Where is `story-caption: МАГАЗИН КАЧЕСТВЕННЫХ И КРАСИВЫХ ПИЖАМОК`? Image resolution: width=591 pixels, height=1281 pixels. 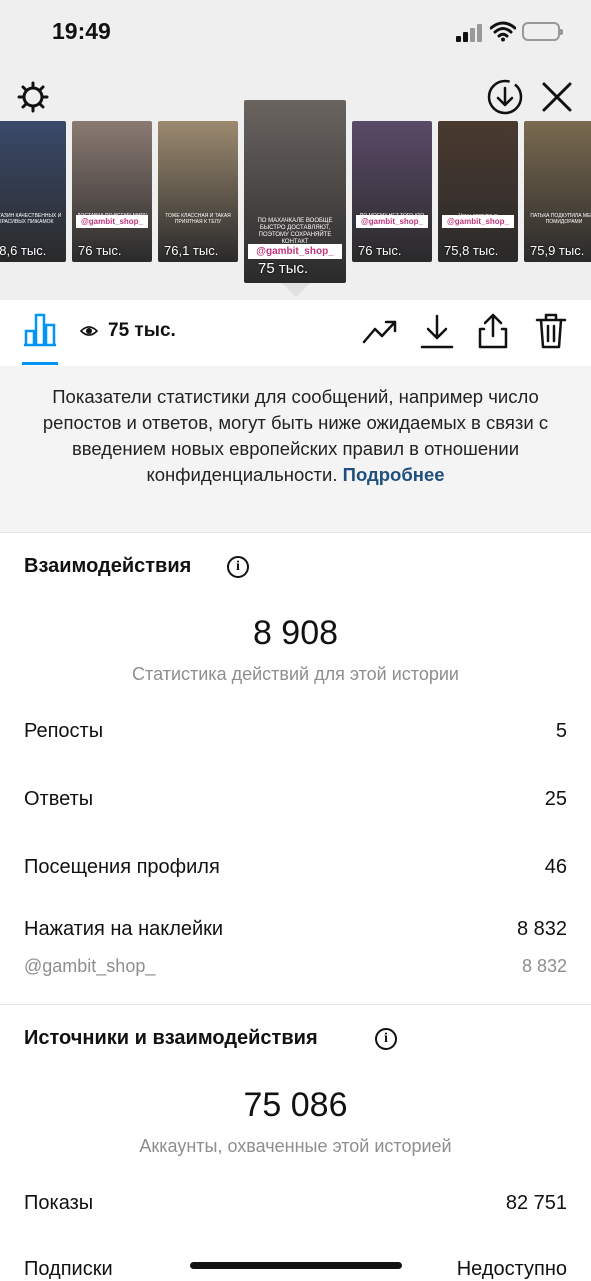
story-caption: МАГАЗИН КАЧЕСТВЕННЫХ И КРАСИВЫХ ПИЖАМОК is located at coordinates (31, 219).